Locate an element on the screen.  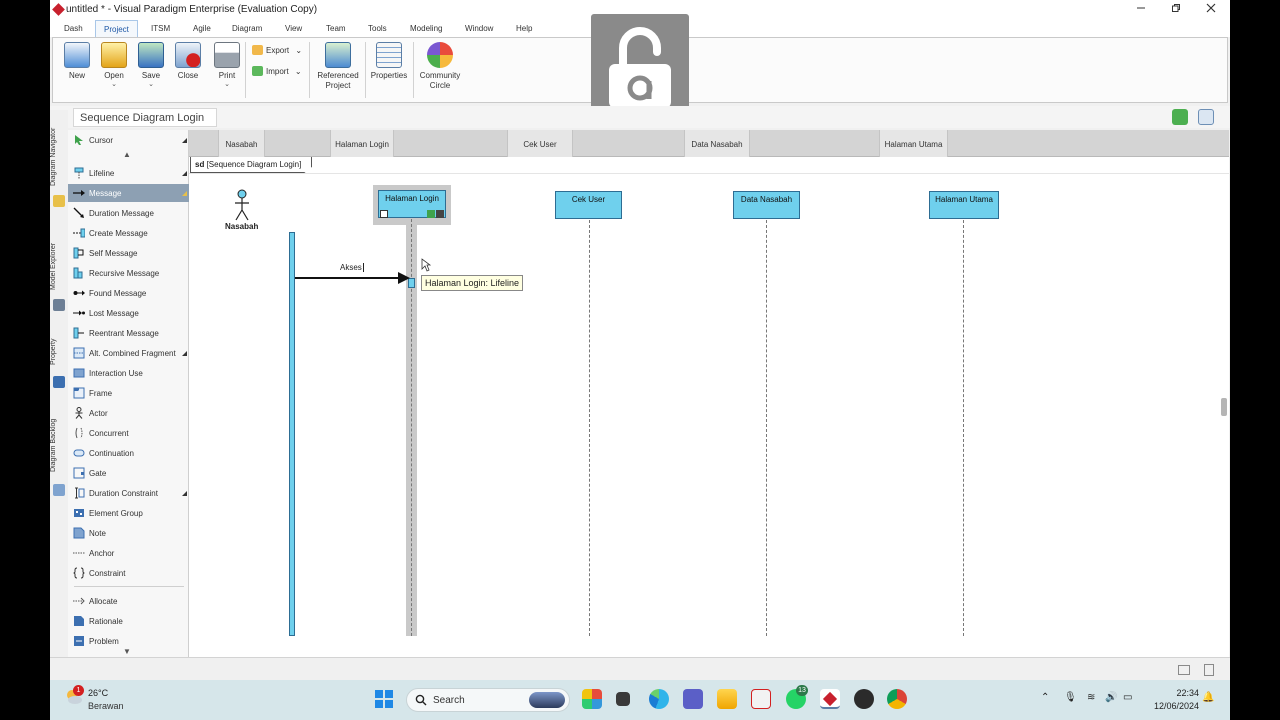
message-label: Akses is located at coordinates (352, 267).